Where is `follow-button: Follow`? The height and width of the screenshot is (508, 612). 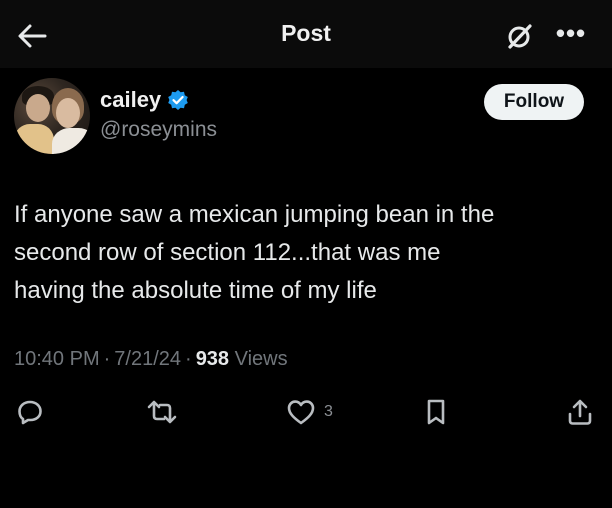
follow-button: Follow is located at coordinates (534, 102).